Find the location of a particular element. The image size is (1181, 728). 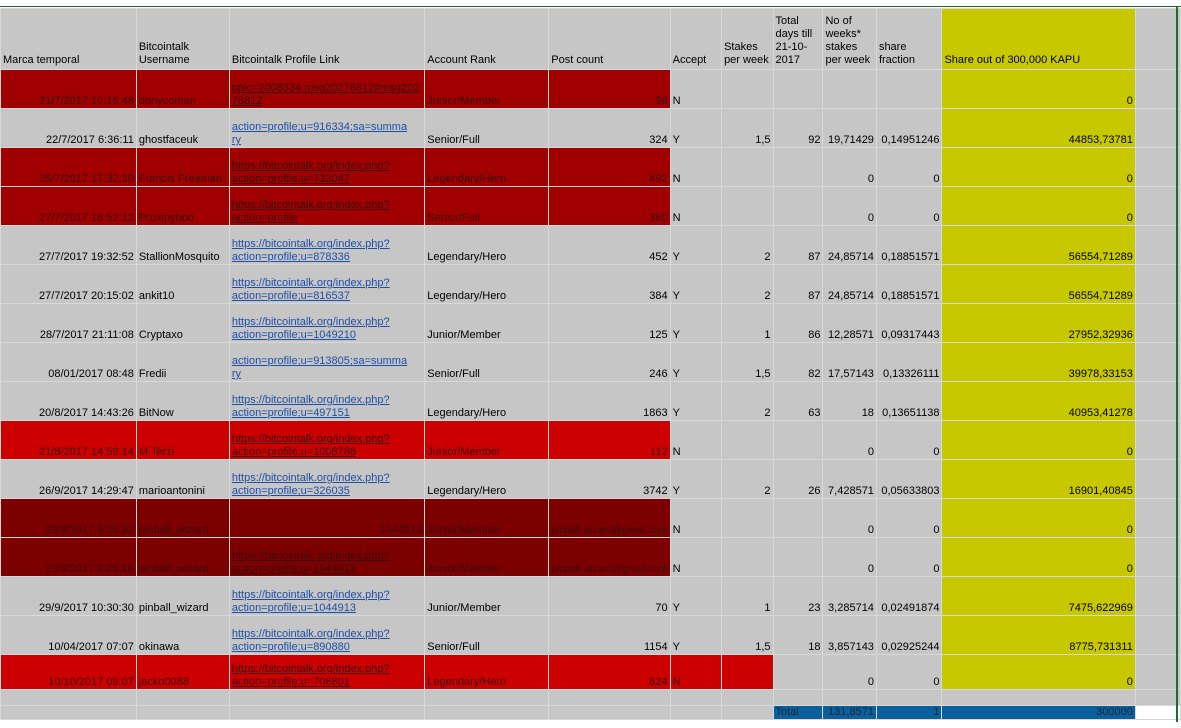

profile-link-cell: action=profile;u=913805;sa=summa ry is located at coordinates (327, 362).